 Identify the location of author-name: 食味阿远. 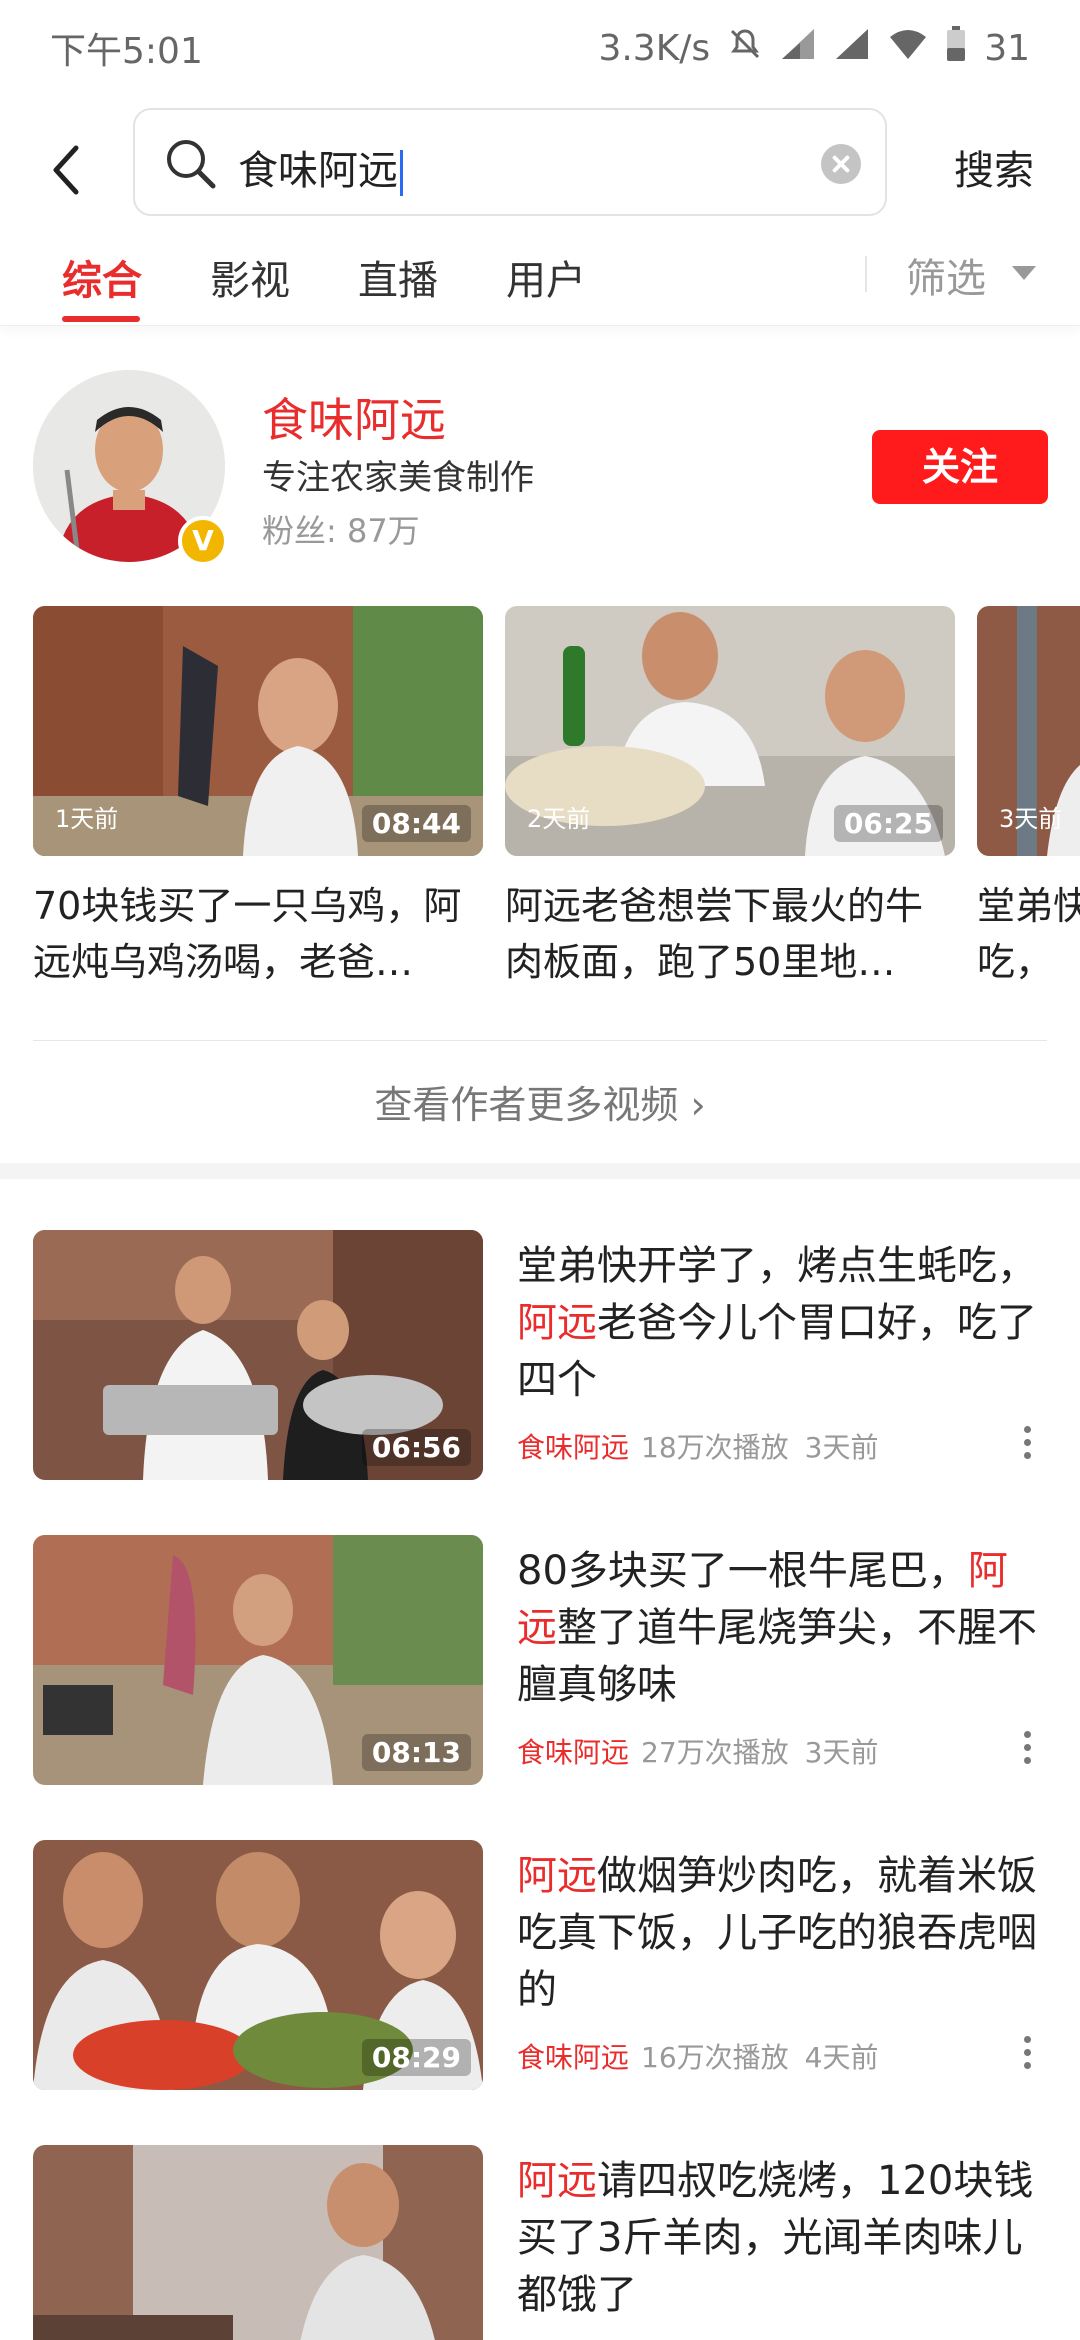
(354, 417).